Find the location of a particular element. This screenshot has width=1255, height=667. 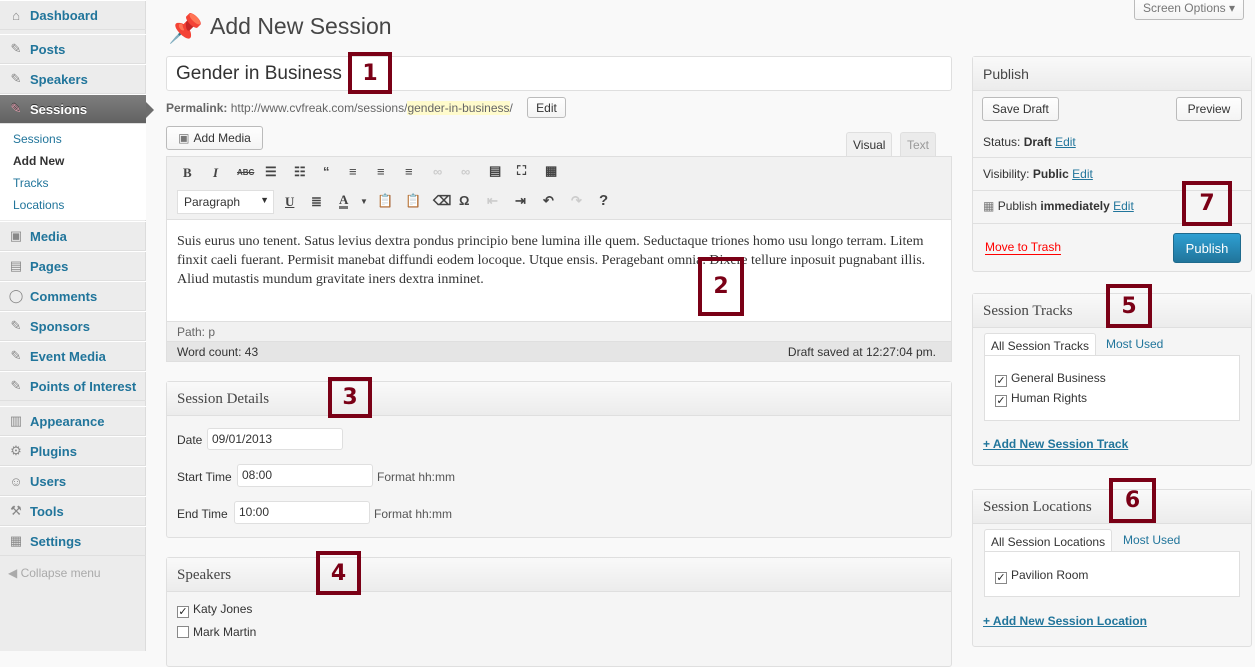

indent-icon: ⇥ is located at coordinates (520, 201).